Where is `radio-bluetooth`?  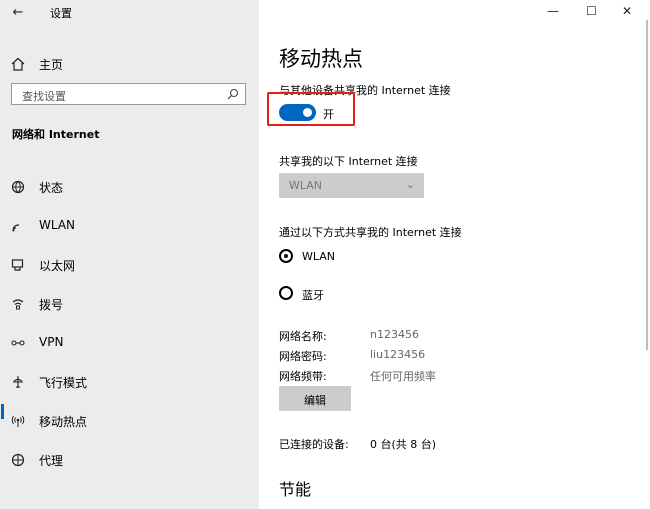 radio-bluetooth is located at coordinates (286, 293).